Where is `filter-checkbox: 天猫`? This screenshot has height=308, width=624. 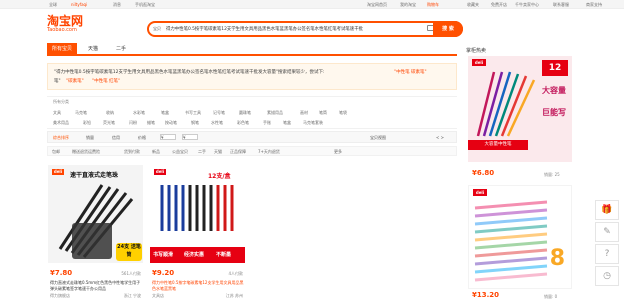 filter-checkbox: 天猫 is located at coordinates (218, 152).